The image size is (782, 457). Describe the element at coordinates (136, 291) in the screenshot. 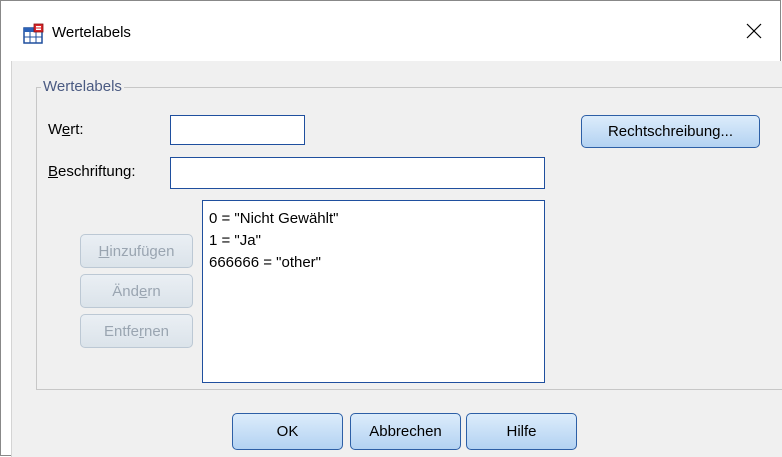

I see `change-button: Änd e rn` at that location.